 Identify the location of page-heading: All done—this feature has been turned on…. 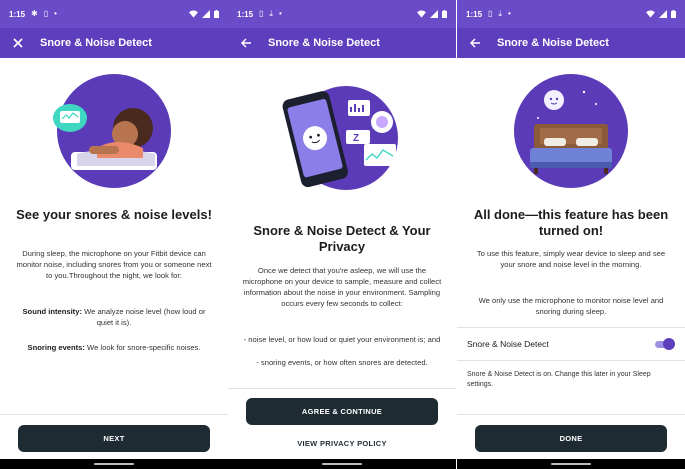
(571, 222).